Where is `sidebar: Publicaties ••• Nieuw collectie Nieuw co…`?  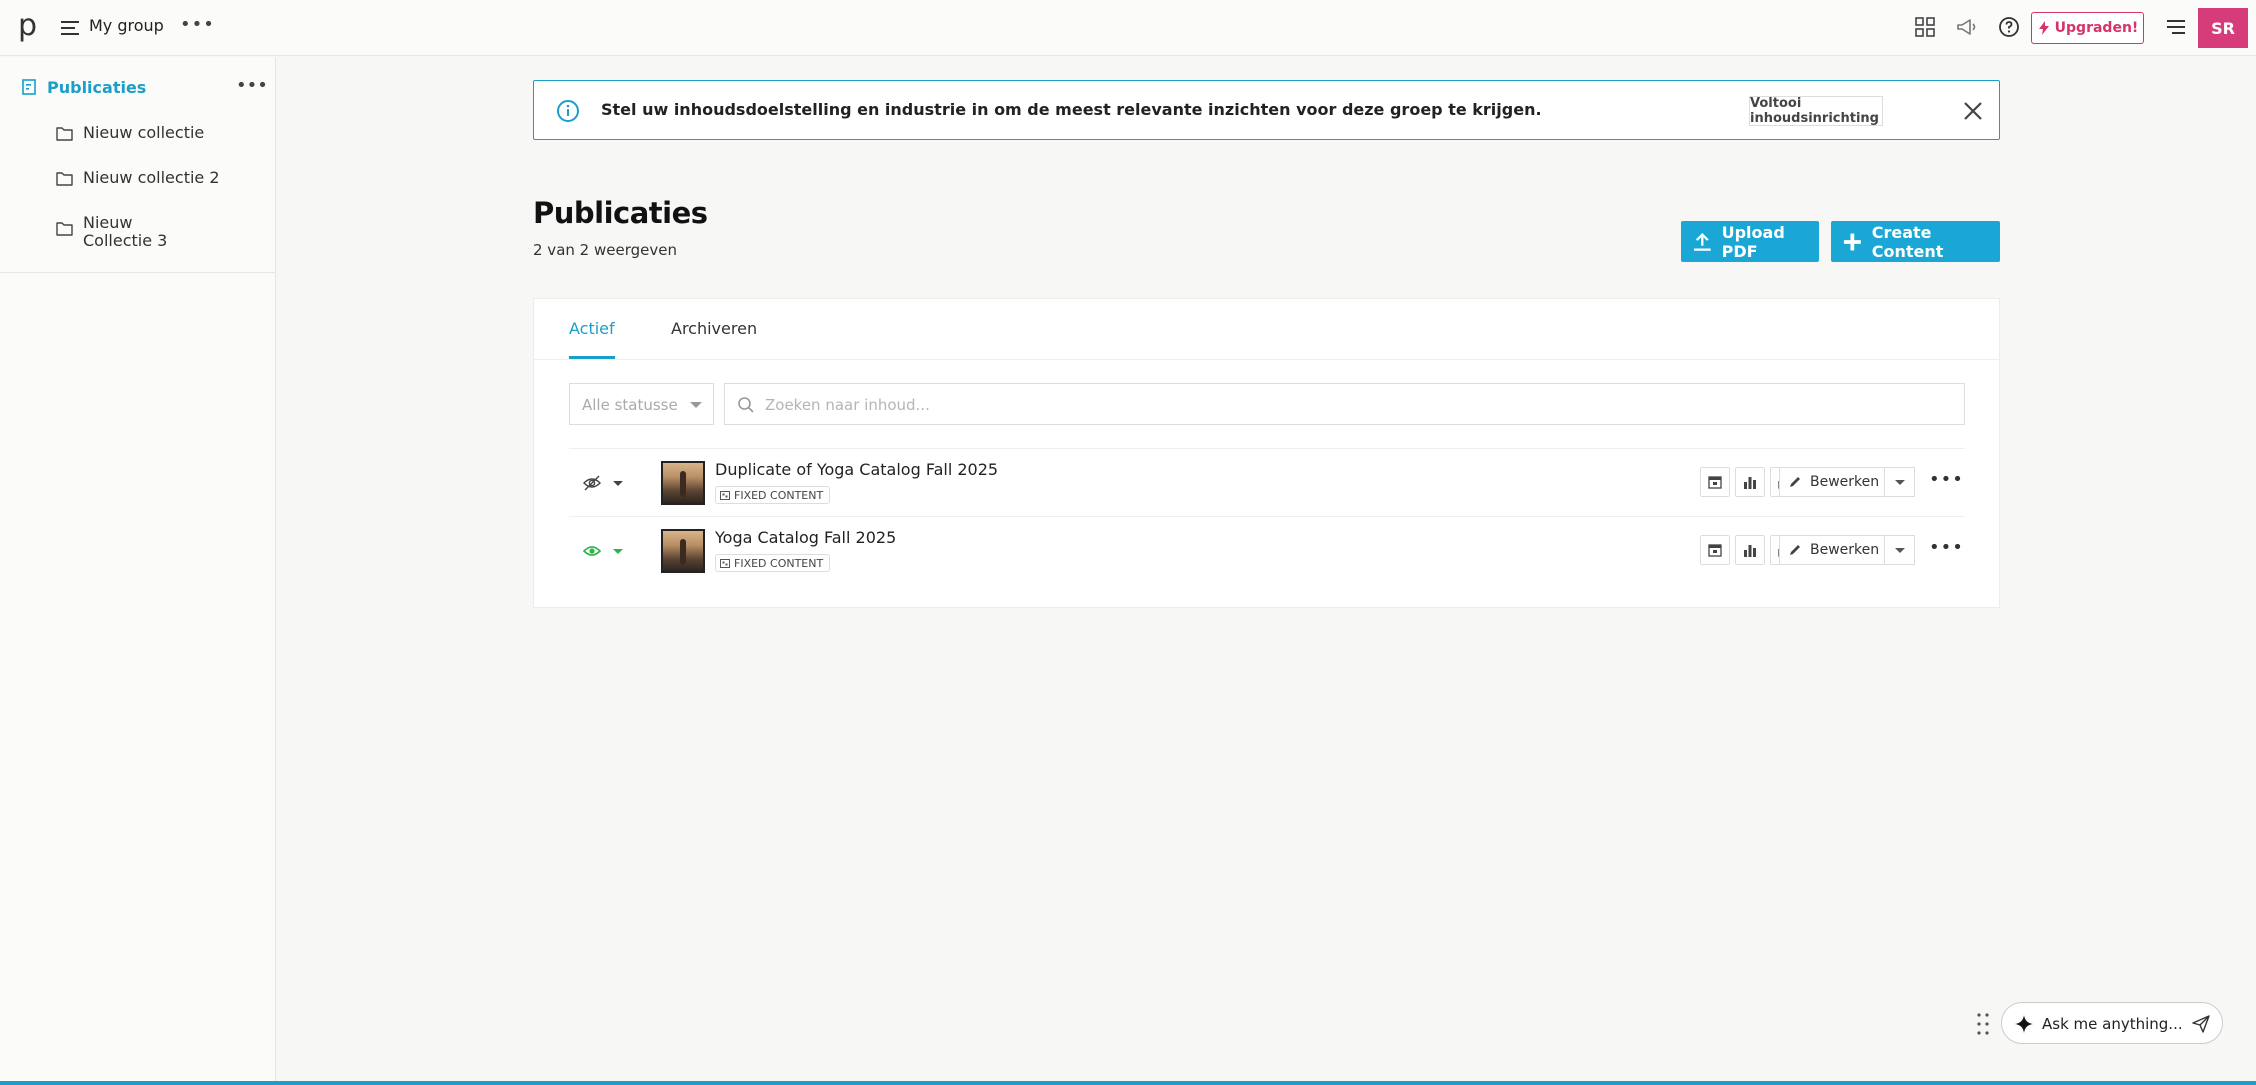 sidebar: Publicaties ••• Nieuw collectie Nieuw co… is located at coordinates (138, 571).